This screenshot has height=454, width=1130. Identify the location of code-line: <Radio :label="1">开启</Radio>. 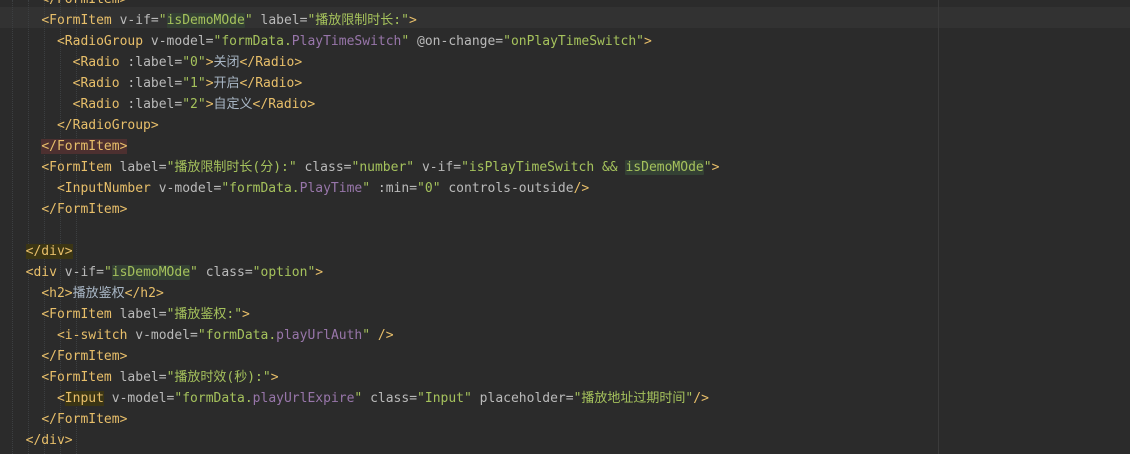
(156, 83).